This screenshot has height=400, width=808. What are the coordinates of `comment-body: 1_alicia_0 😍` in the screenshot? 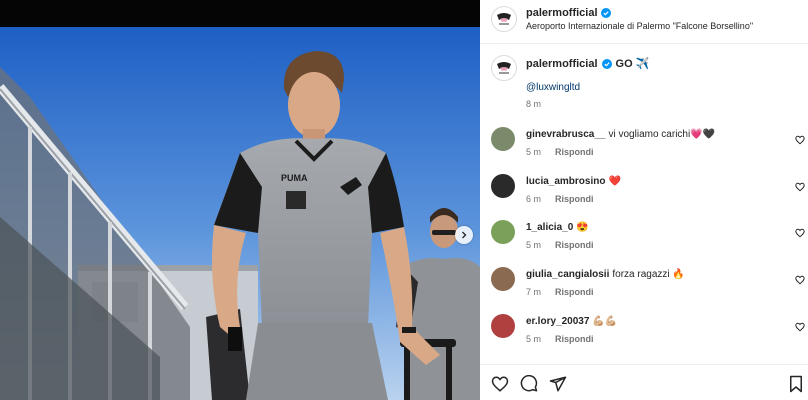 It's located at (557, 227).